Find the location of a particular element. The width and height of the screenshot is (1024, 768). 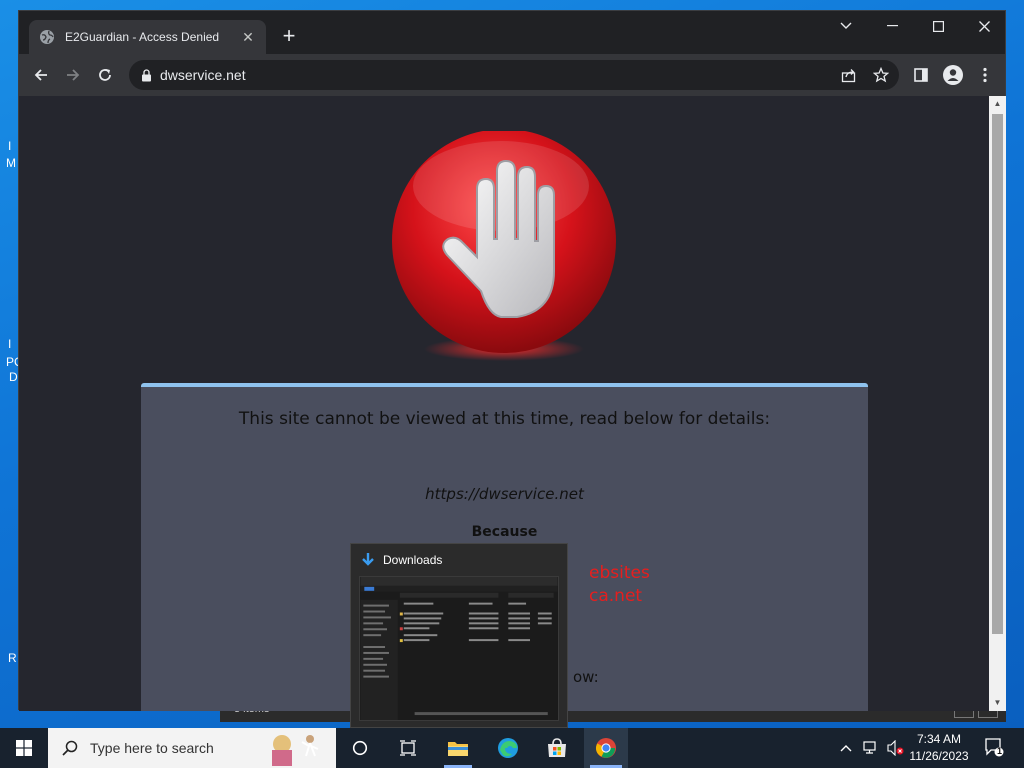

star-icon is located at coordinates (881, 75).